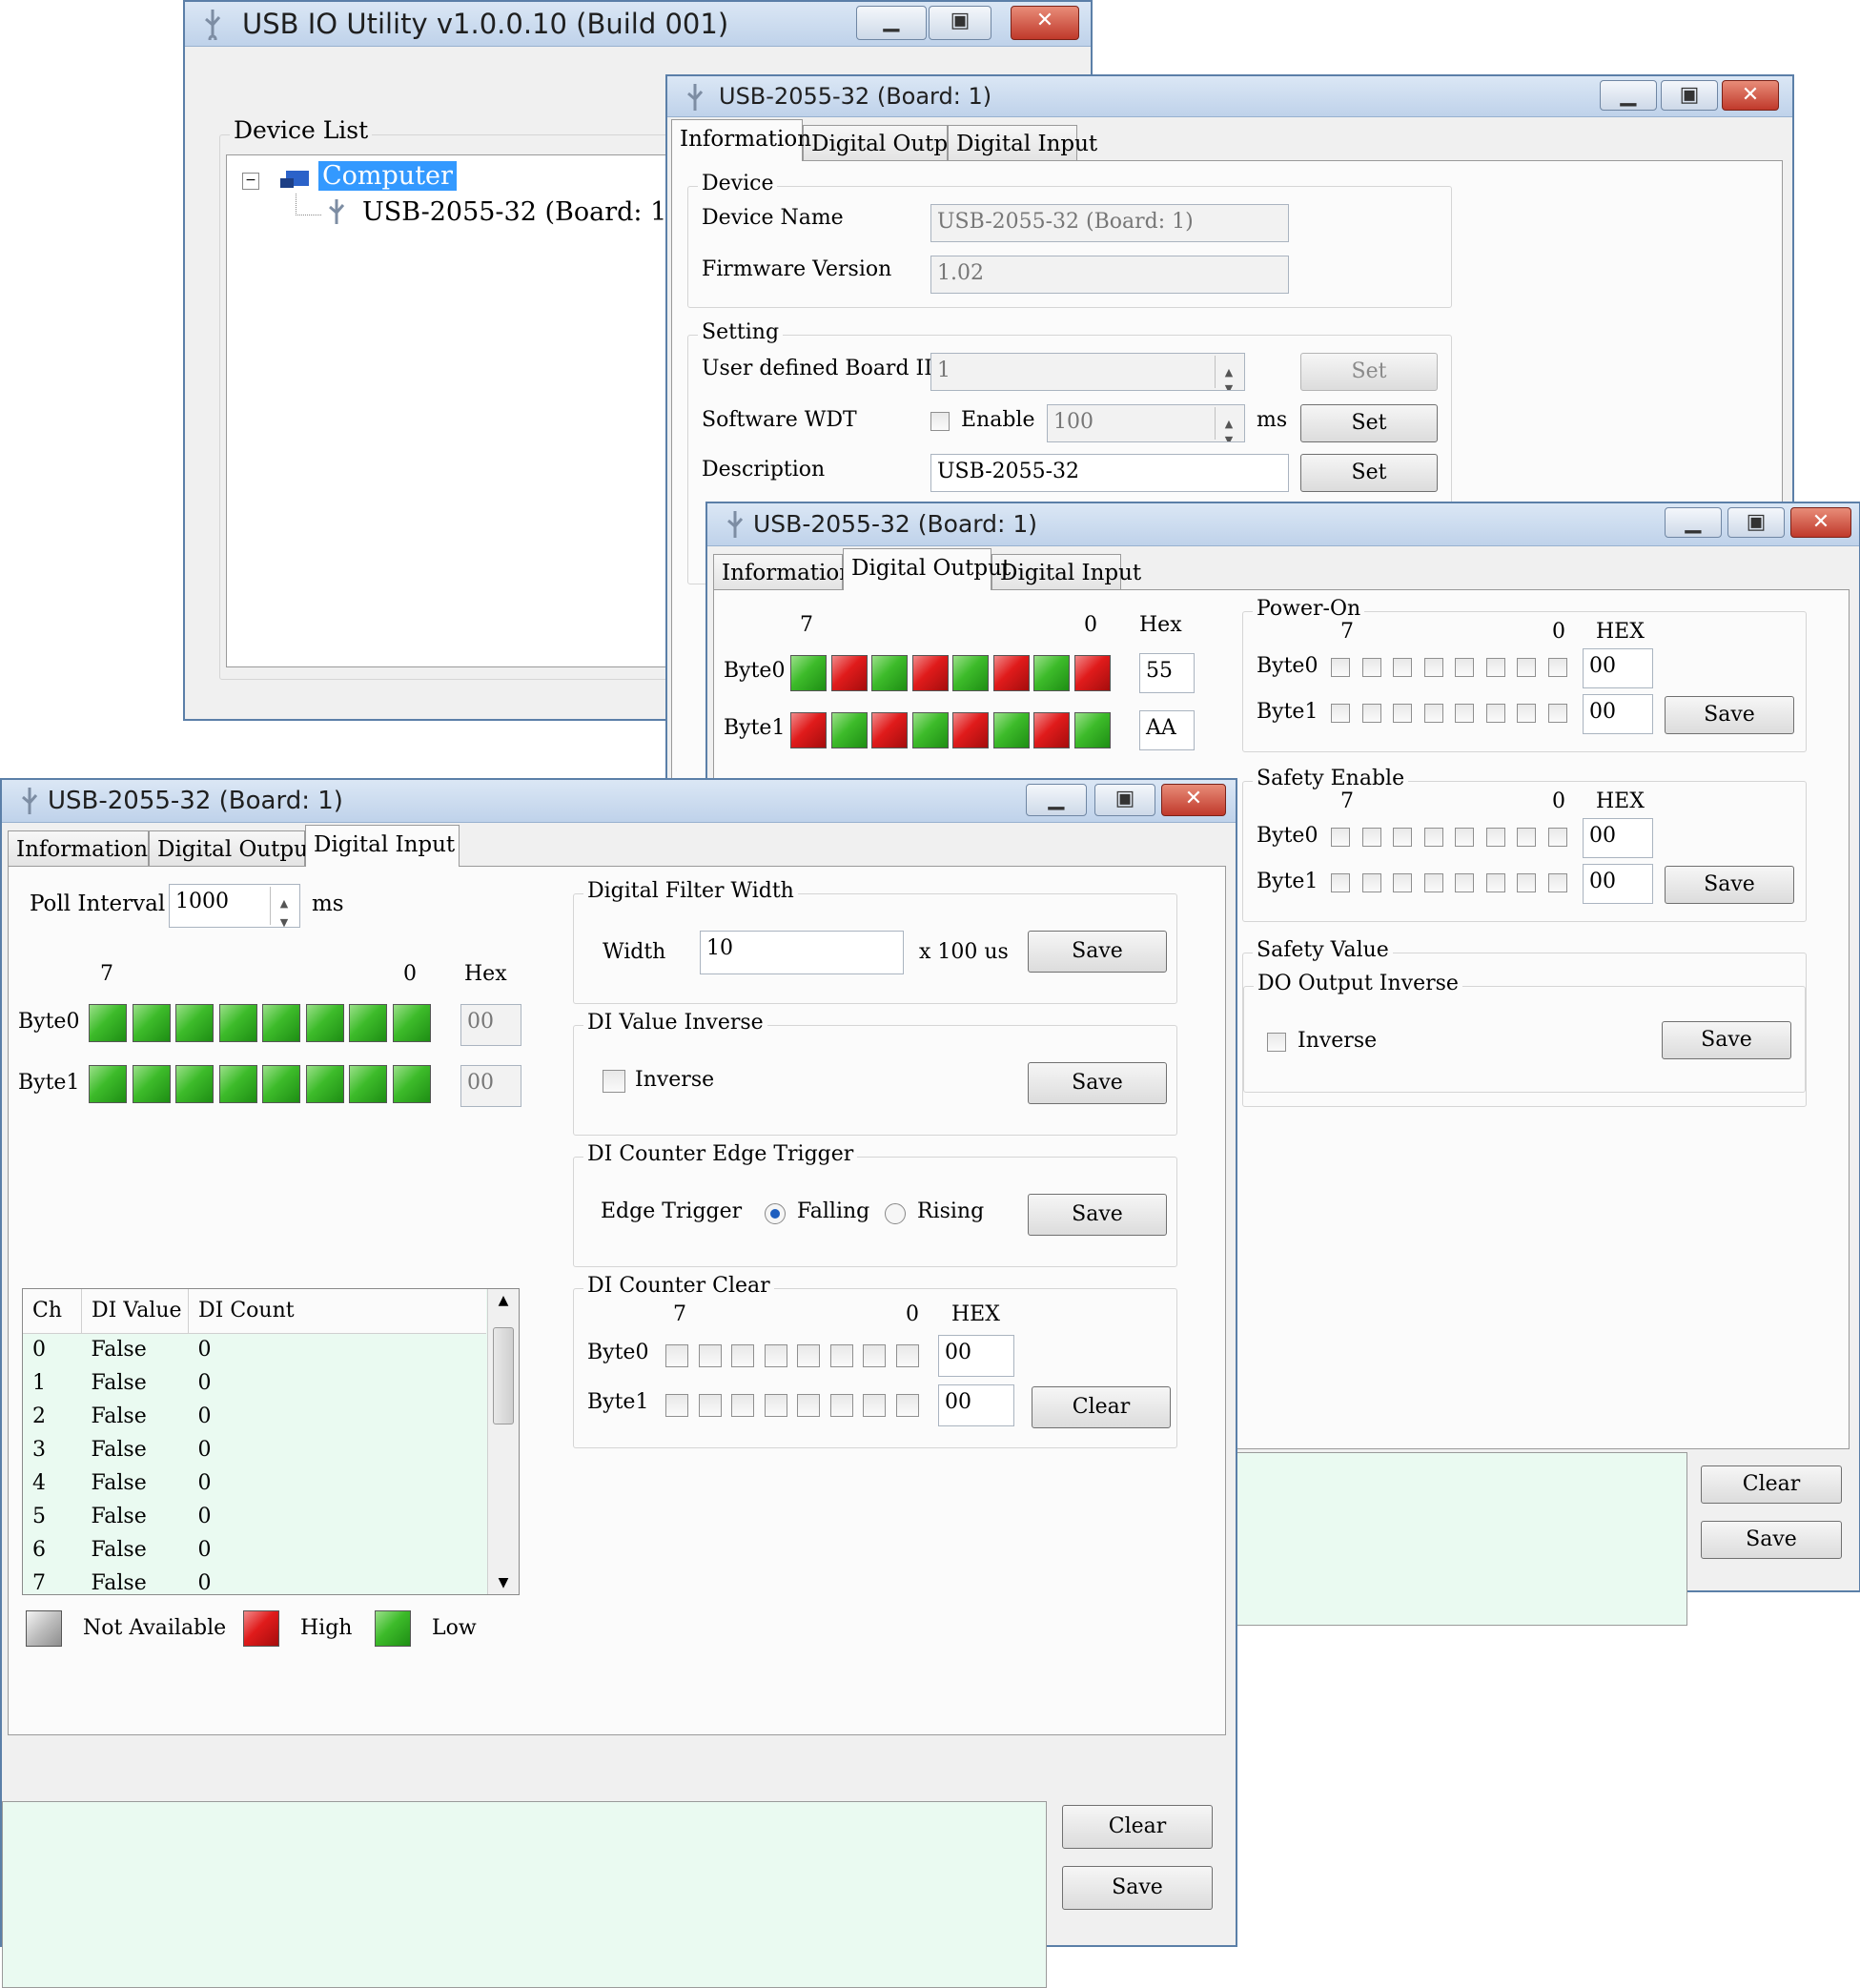 This screenshot has height=1988, width=1860. What do you see at coordinates (1097, 1083) in the screenshot?
I see `di-inverse-save-button: Save` at bounding box center [1097, 1083].